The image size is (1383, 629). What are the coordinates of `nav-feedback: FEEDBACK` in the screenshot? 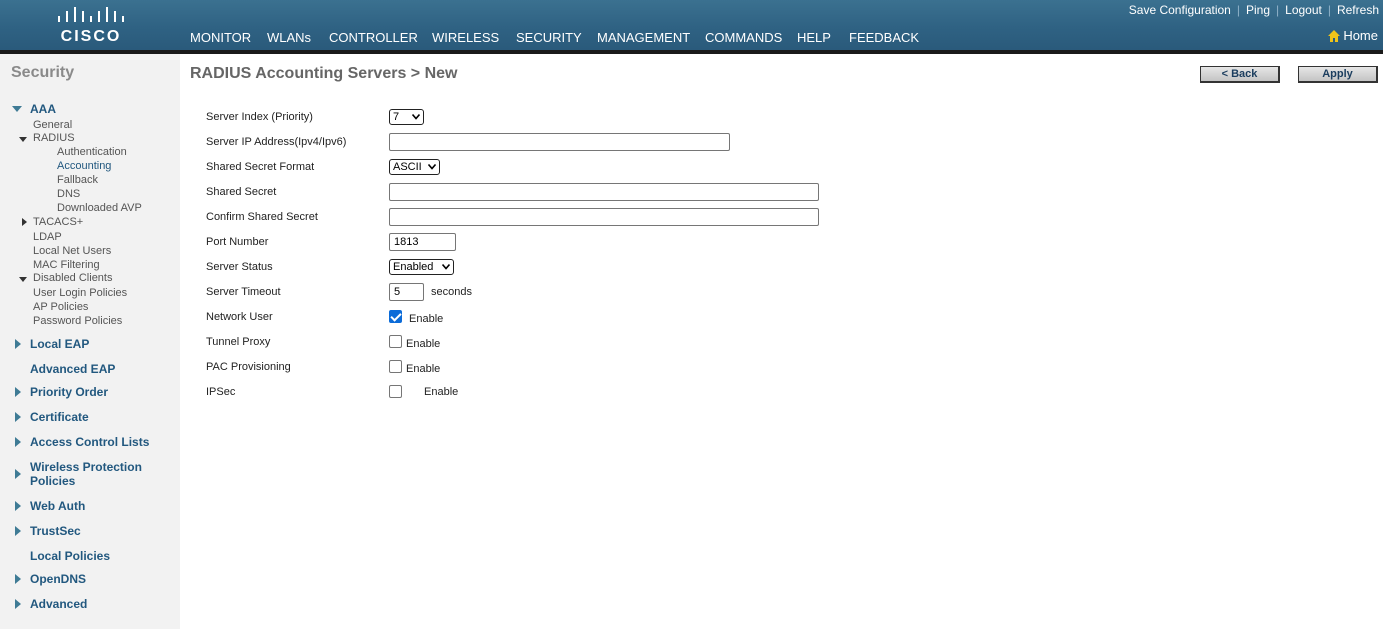 It's located at (884, 37).